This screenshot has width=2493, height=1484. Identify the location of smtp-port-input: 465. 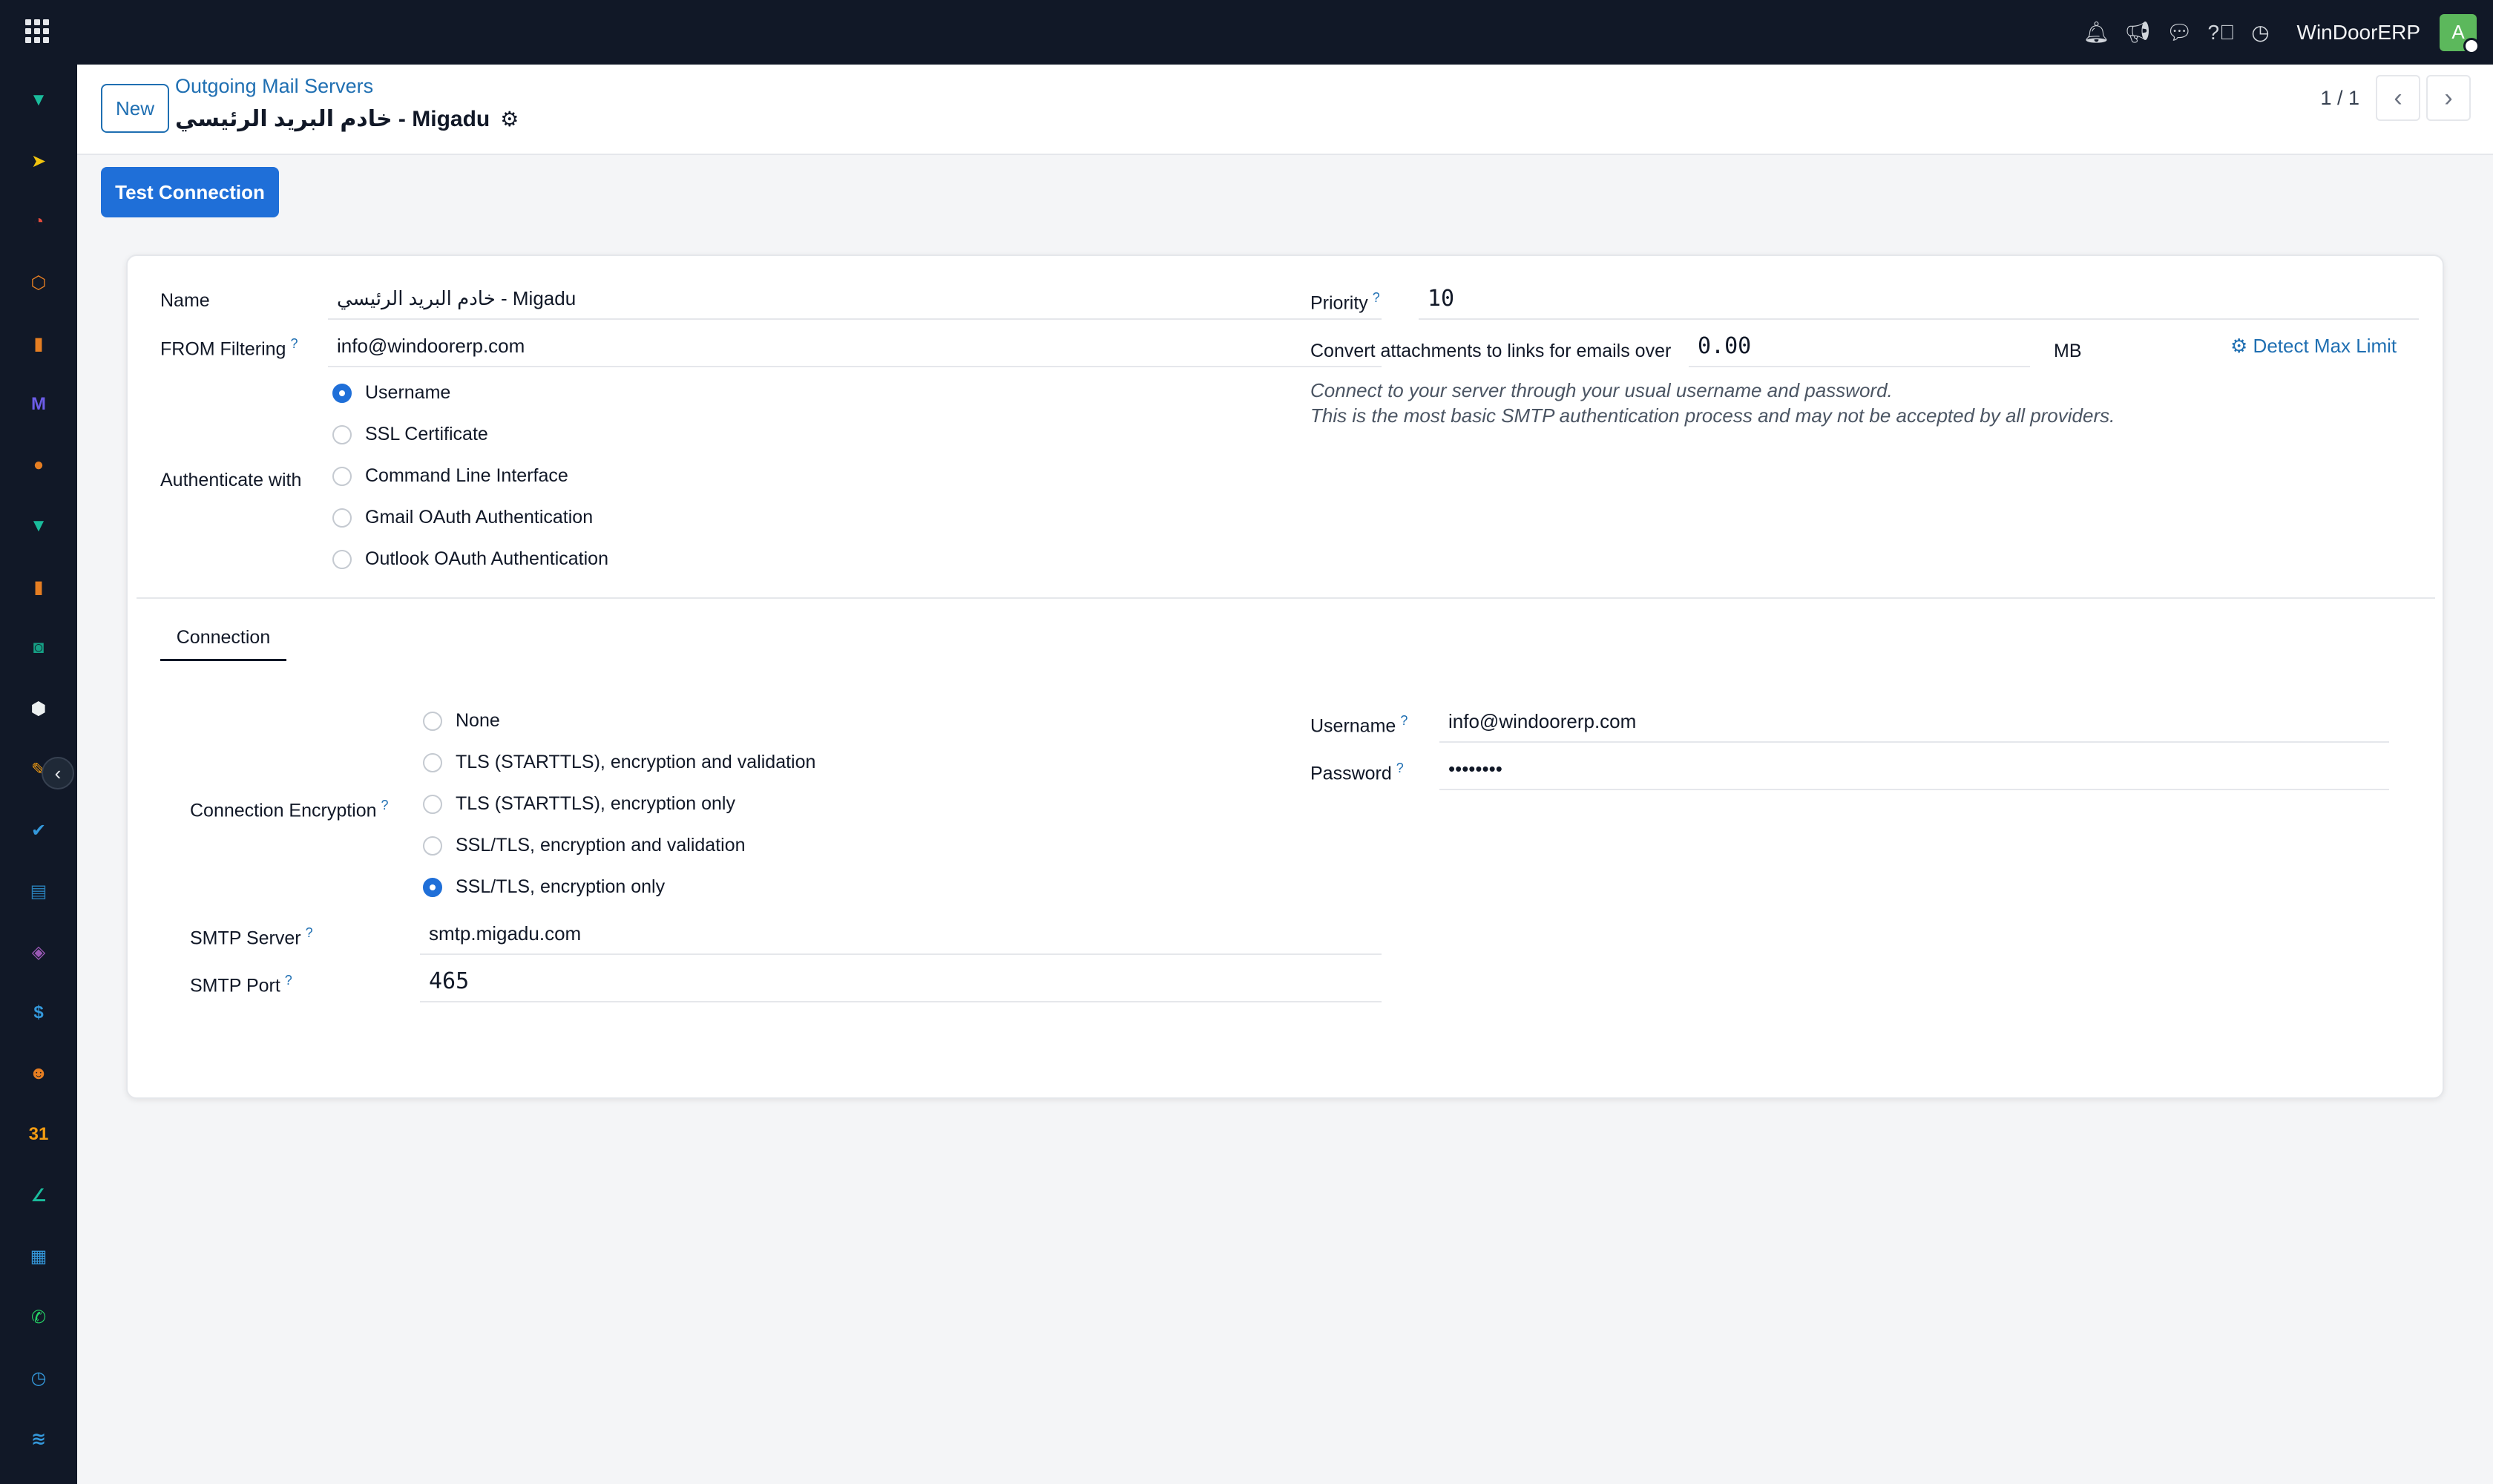
(901, 981).